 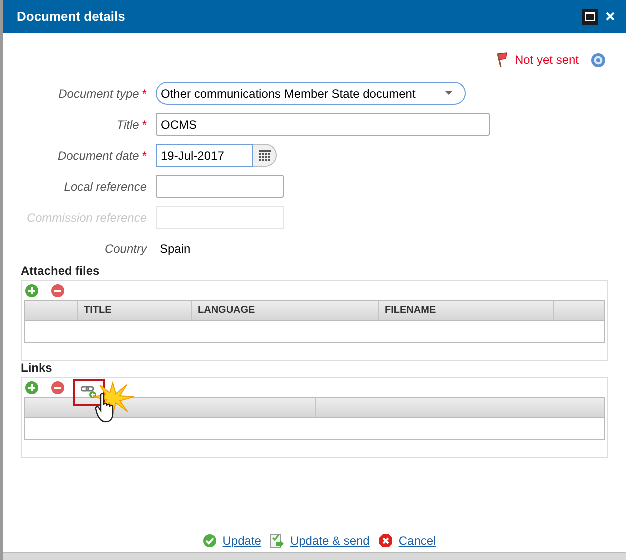 I want to click on input-field, so click(x=220, y=186).